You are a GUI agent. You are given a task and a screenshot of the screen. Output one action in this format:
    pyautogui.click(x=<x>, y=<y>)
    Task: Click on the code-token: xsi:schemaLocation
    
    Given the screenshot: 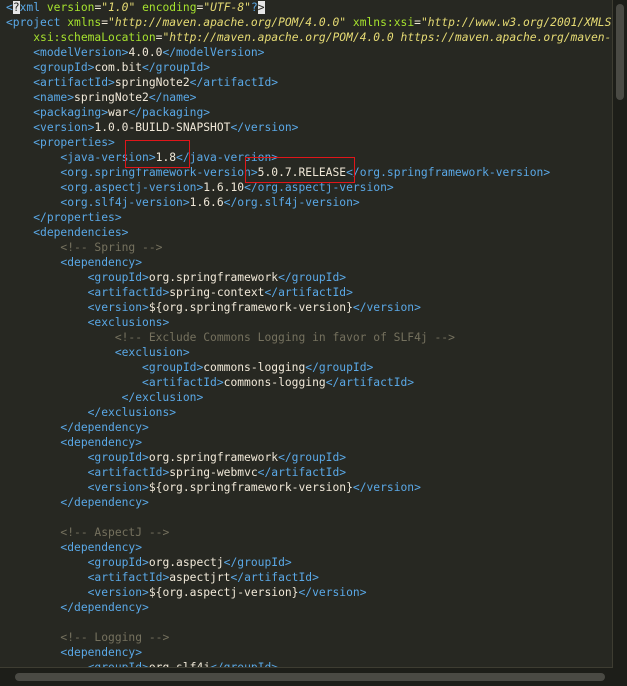 What is the action you would take?
    pyautogui.click(x=94, y=37)
    